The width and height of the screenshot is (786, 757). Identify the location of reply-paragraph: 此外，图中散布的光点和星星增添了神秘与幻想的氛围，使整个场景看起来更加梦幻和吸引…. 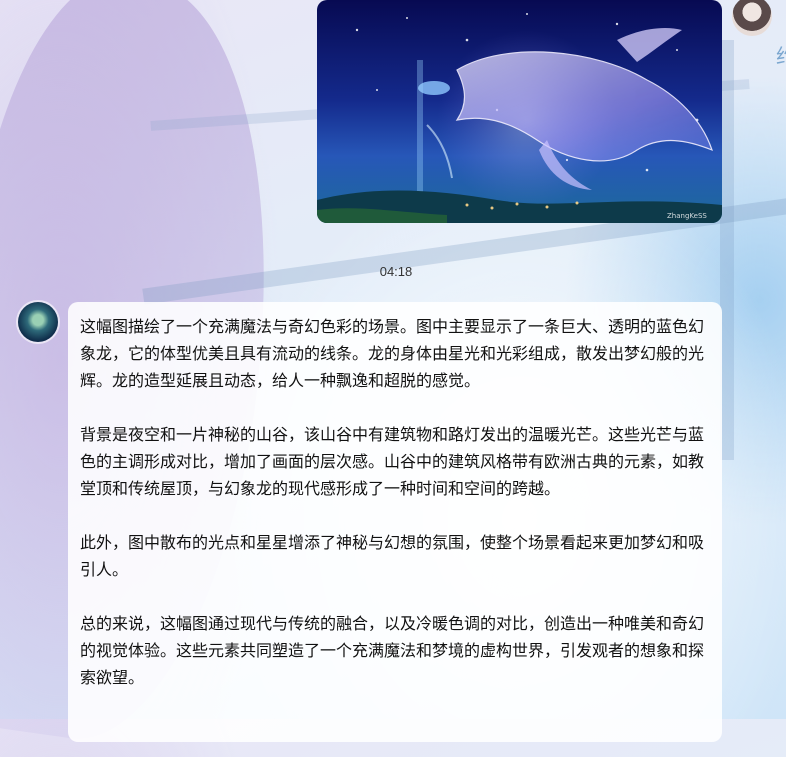
(392, 556).